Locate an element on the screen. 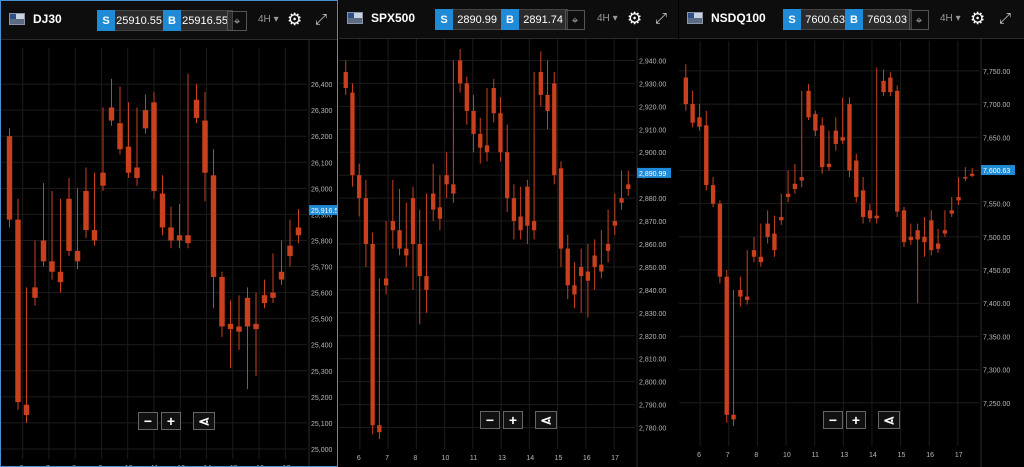  panel-header: DJ30 S 25910.55 B 25916.55 ⌖ 4H ▾ ⚙ ⤢ is located at coordinates (169, 20).